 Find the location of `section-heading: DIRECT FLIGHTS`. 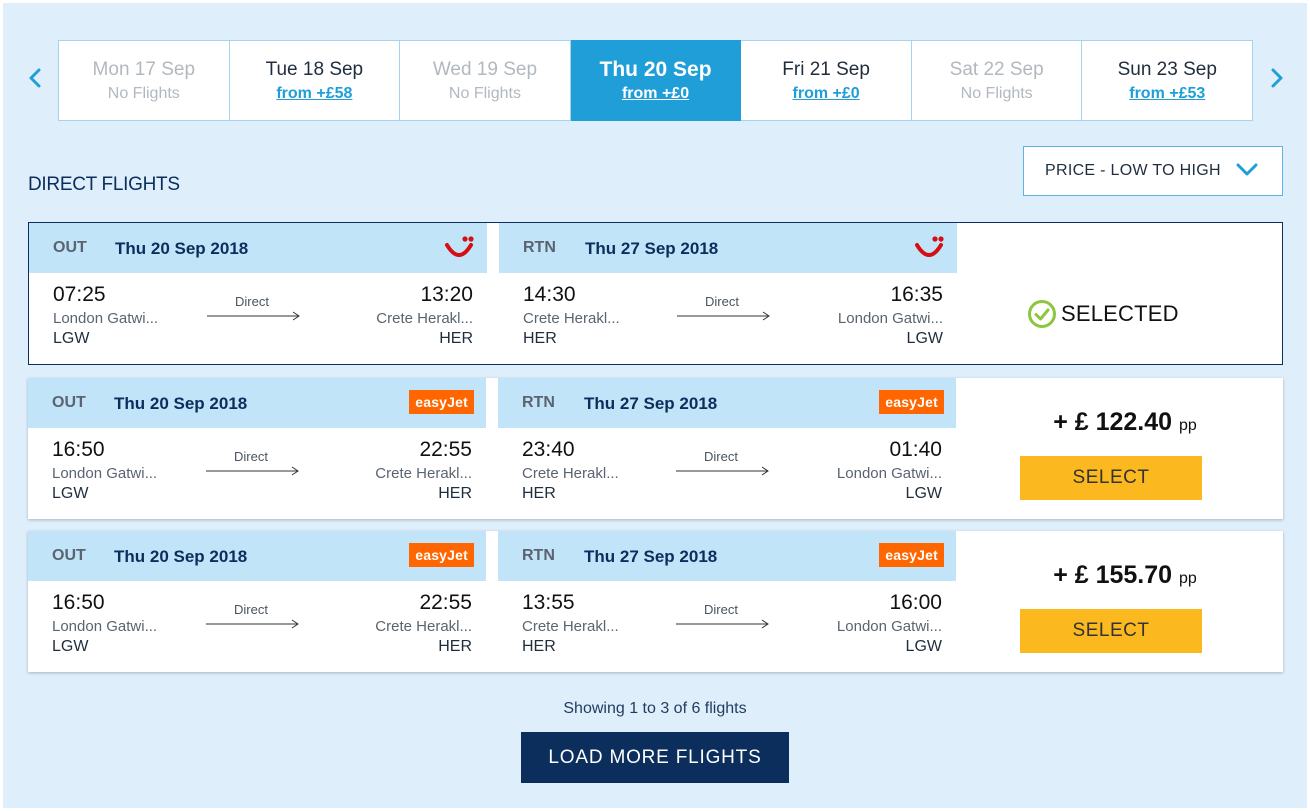

section-heading: DIRECT FLIGHTS is located at coordinates (104, 184).